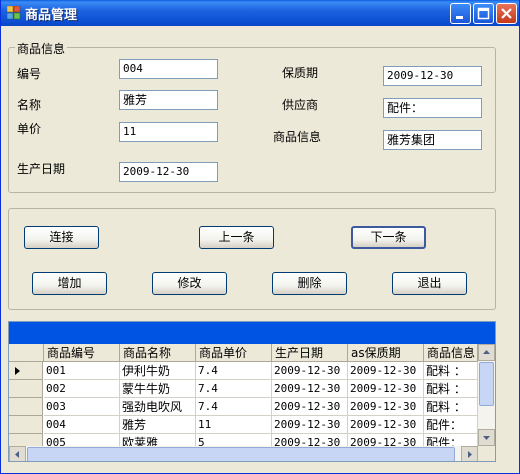 This screenshot has width=520, height=474. Describe the element at coordinates (234, 425) in the screenshot. I see `grid-cell: 11` at that location.